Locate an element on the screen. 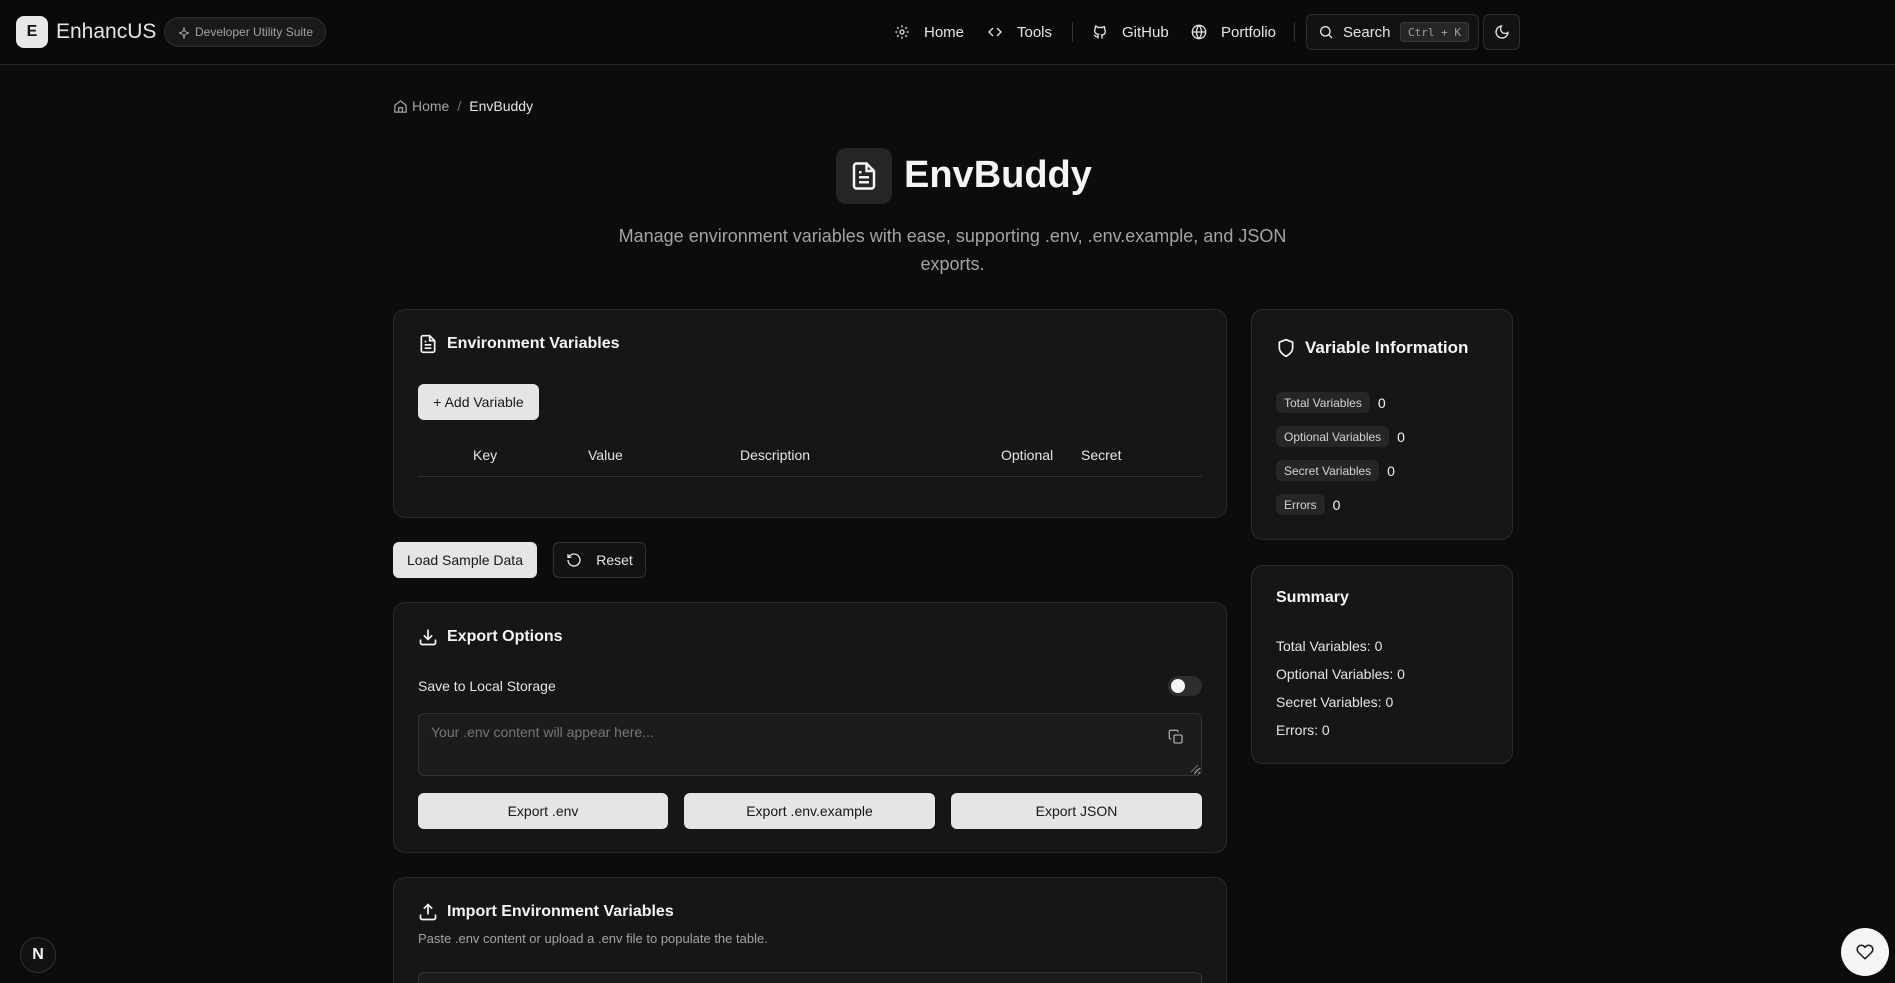 The height and width of the screenshot is (983, 1895). page-title: EnvBuddy is located at coordinates (998, 175).